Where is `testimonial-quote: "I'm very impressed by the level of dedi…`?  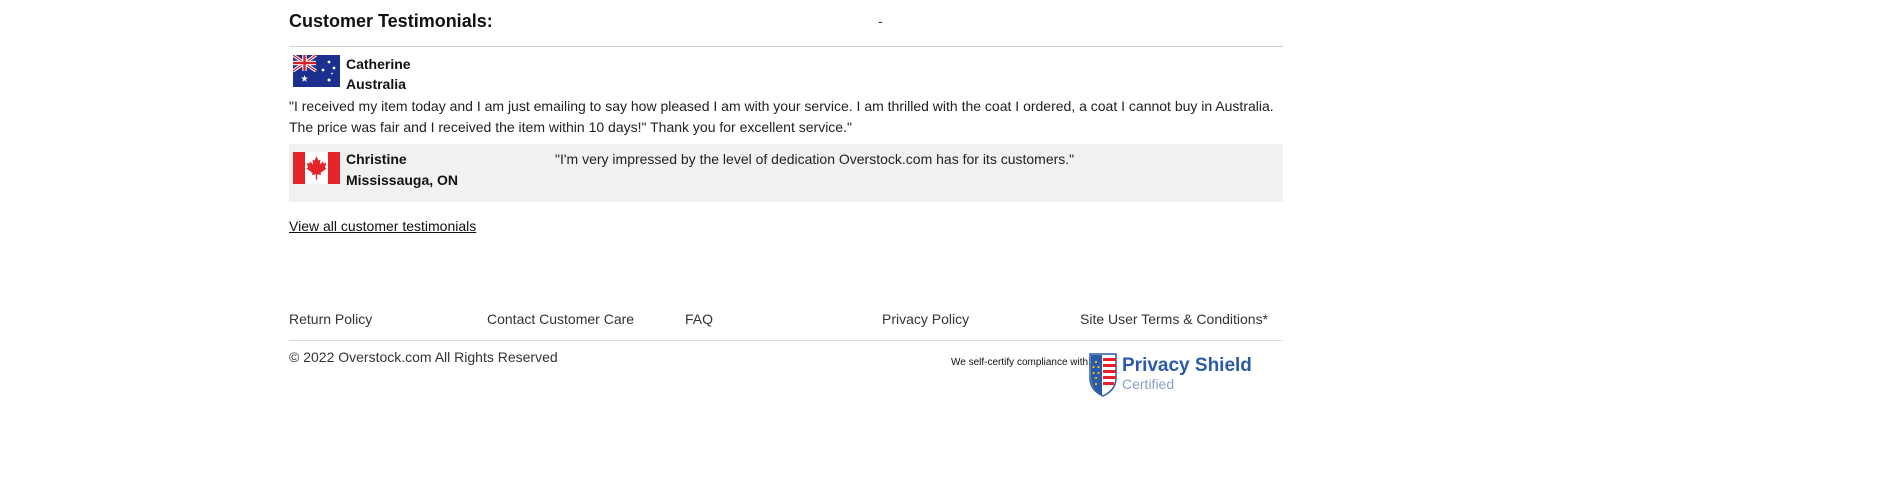
testimonial-quote: "I'm very impressed by the level of dedi… is located at coordinates (815, 159).